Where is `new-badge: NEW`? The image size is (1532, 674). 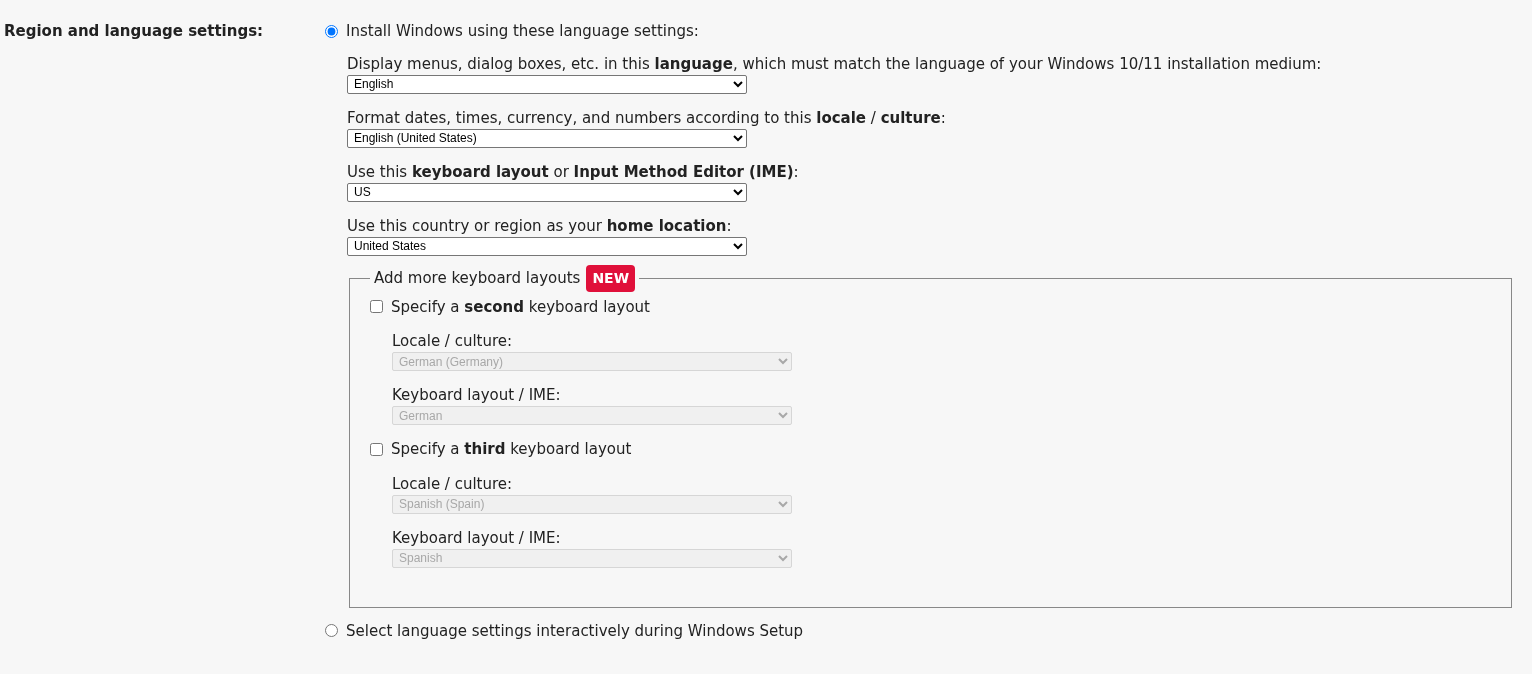
new-badge: NEW is located at coordinates (611, 278).